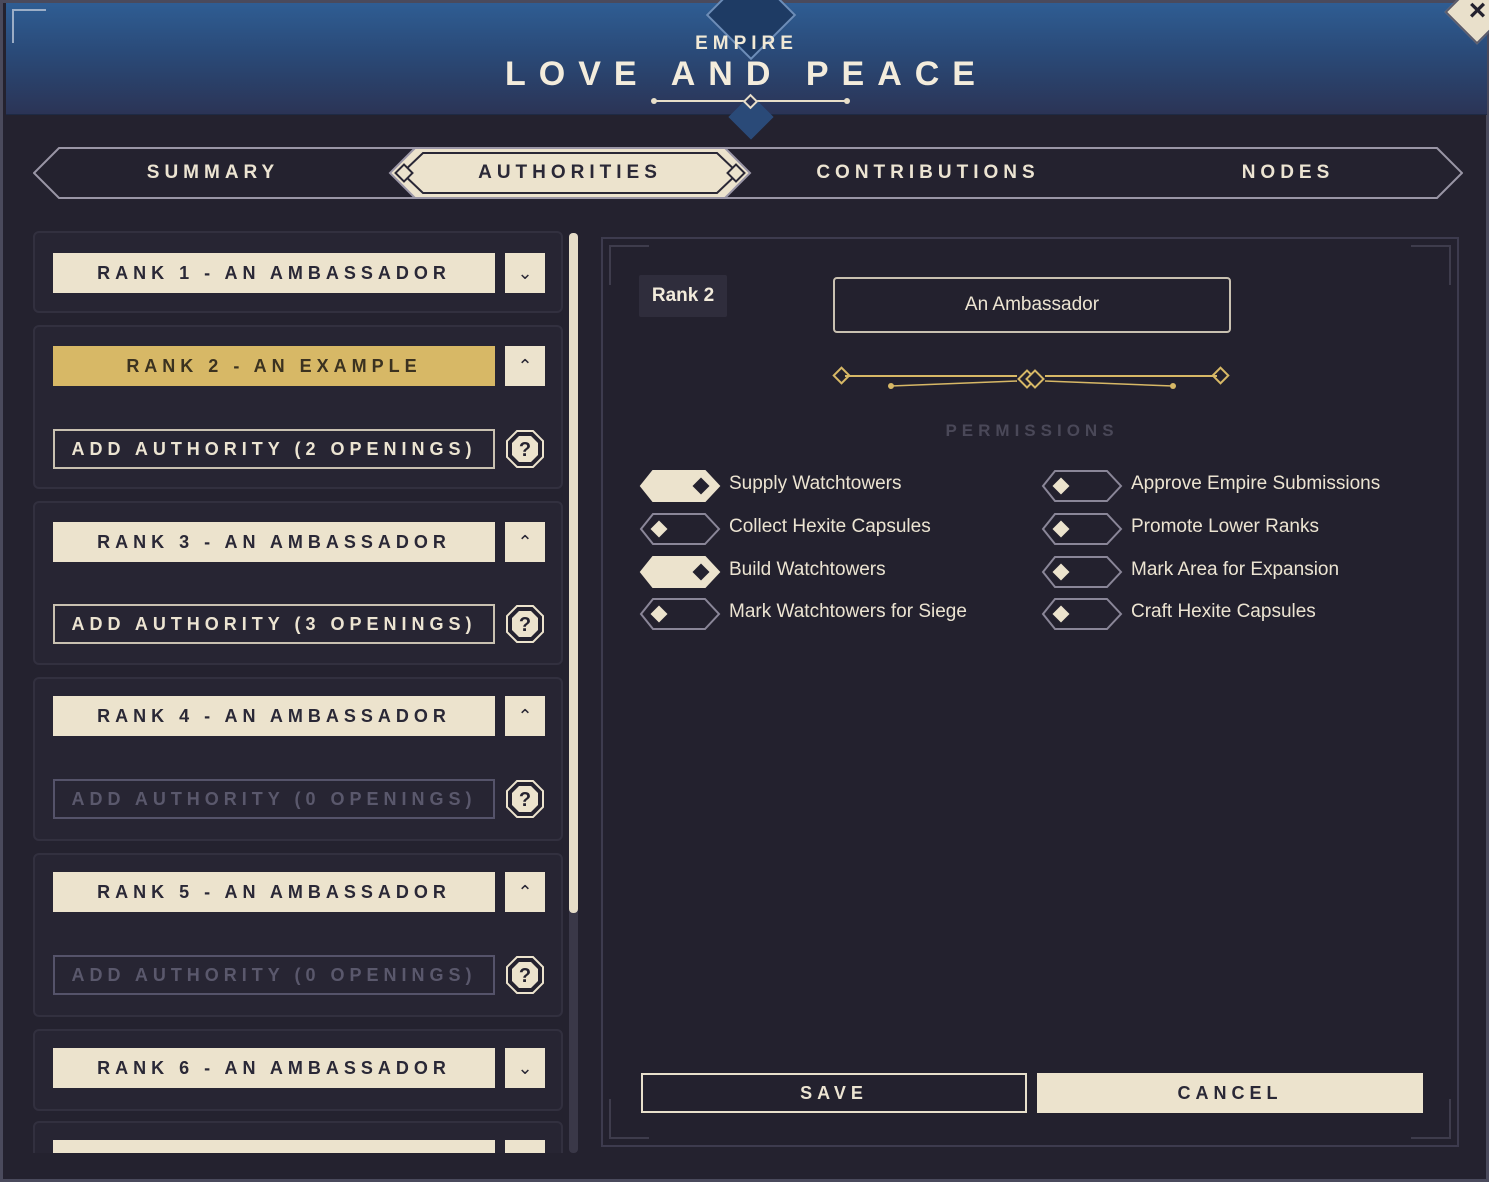 Image resolution: width=1489 pixels, height=1182 pixels. I want to click on permission-toggle: Craft Hexite Capsules, so click(1231, 614).